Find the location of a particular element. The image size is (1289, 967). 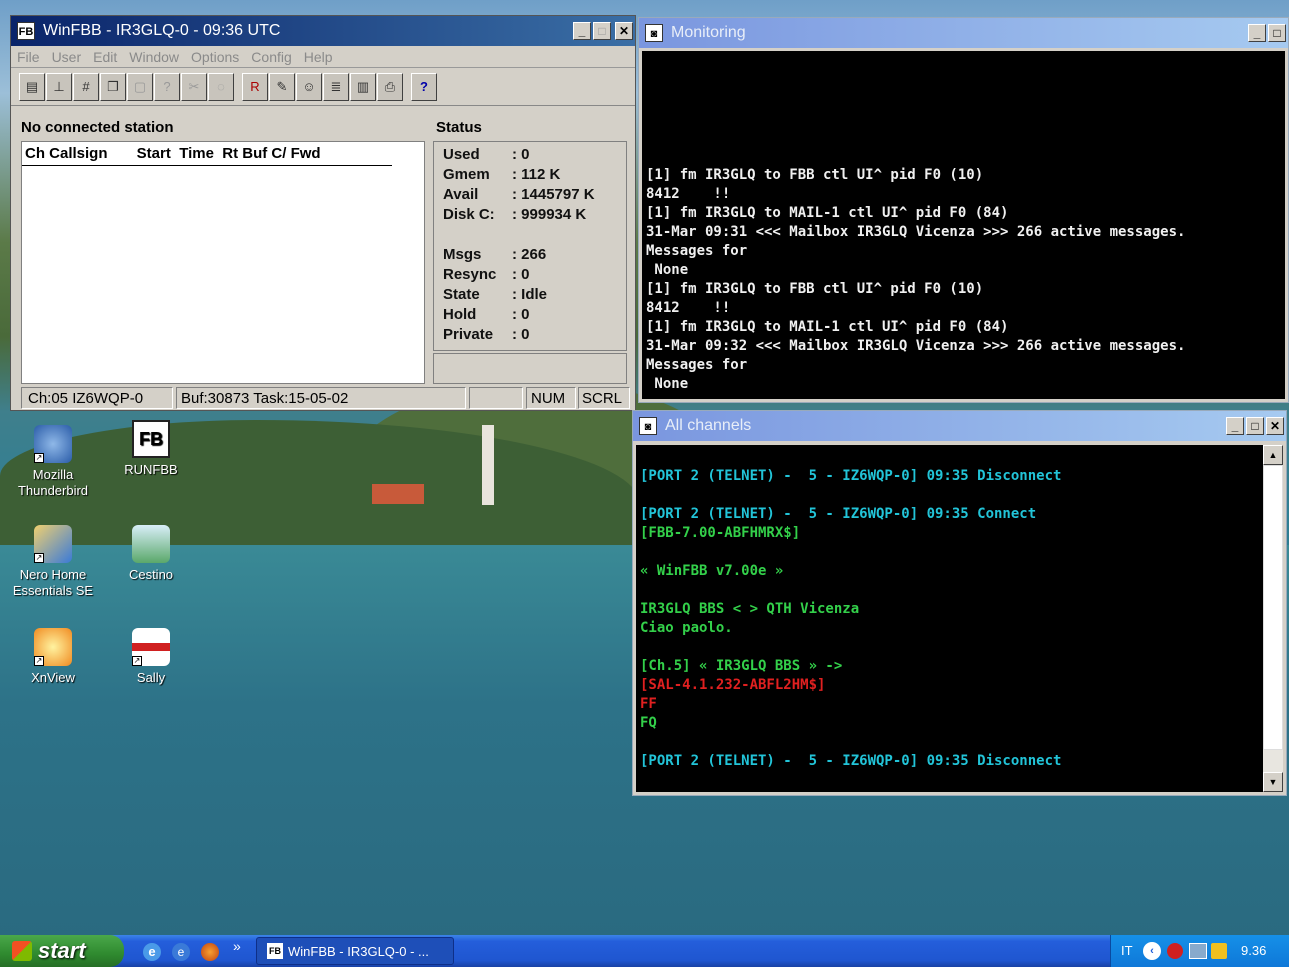

language-indicator: IT is located at coordinates (1127, 950).